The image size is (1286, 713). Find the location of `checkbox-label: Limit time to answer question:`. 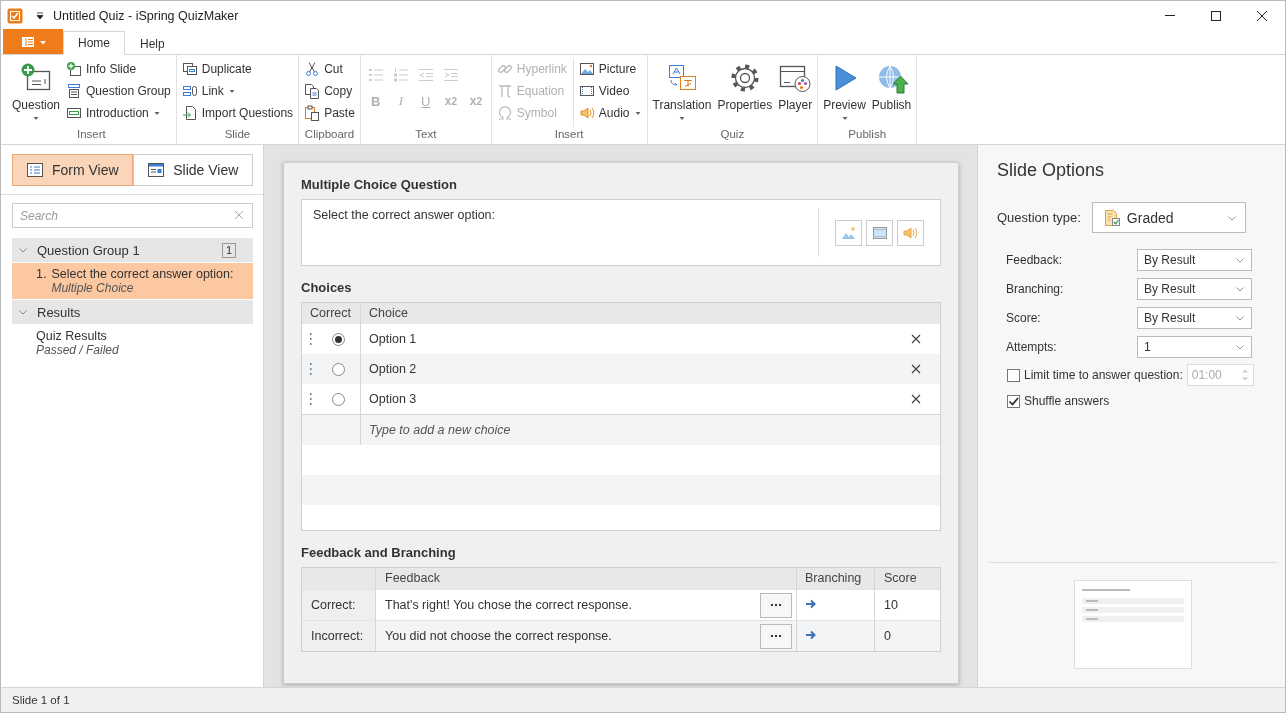

checkbox-label: Limit time to answer question: is located at coordinates (1103, 375).